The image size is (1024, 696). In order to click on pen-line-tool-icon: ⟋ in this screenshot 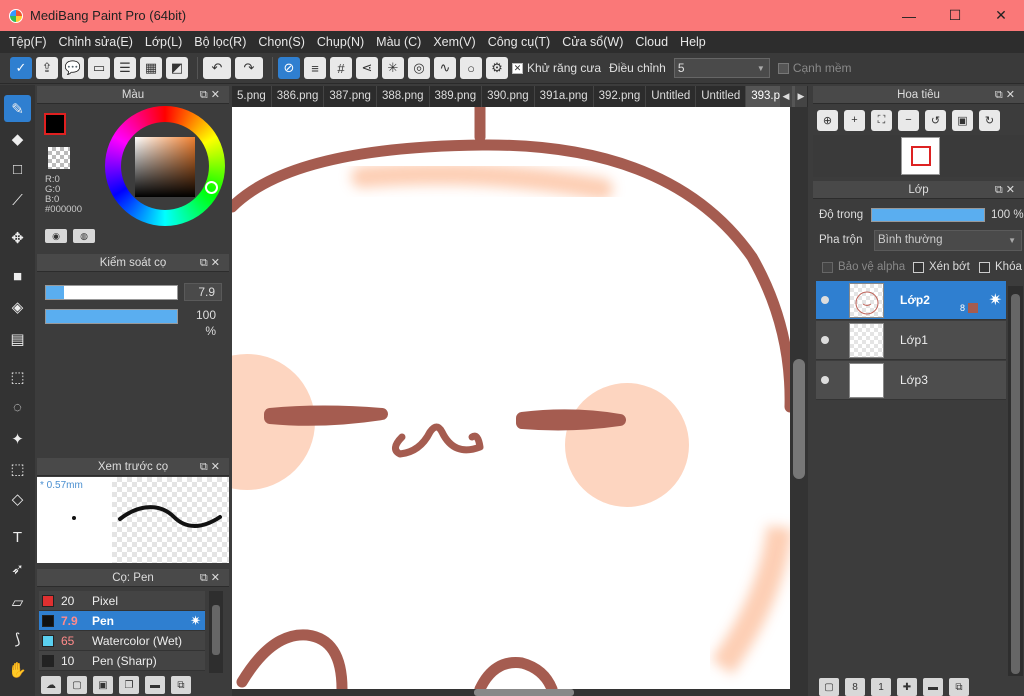, I will do `click(17, 200)`.